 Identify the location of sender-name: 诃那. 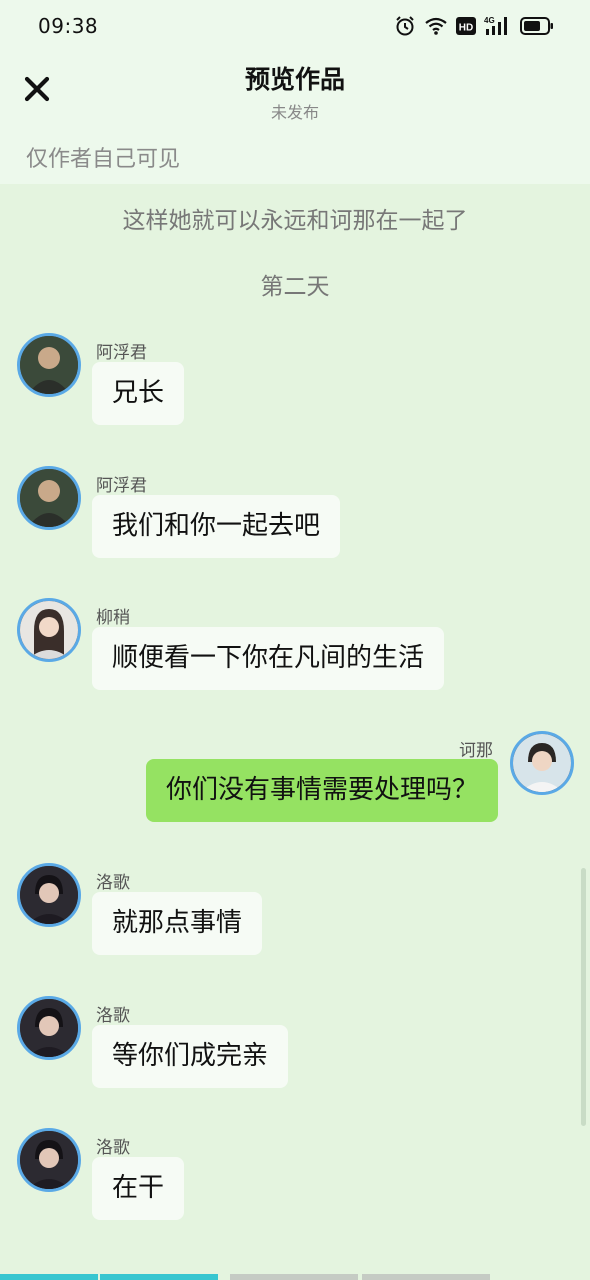
(476, 751).